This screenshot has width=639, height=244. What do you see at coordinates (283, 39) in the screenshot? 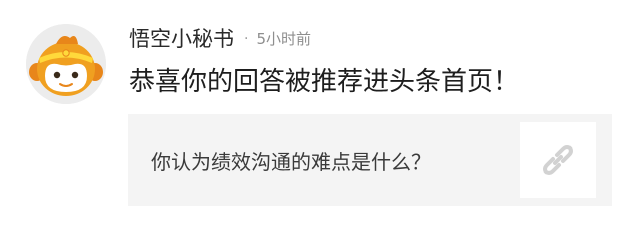
I see `timestamp: 5小时前` at bounding box center [283, 39].